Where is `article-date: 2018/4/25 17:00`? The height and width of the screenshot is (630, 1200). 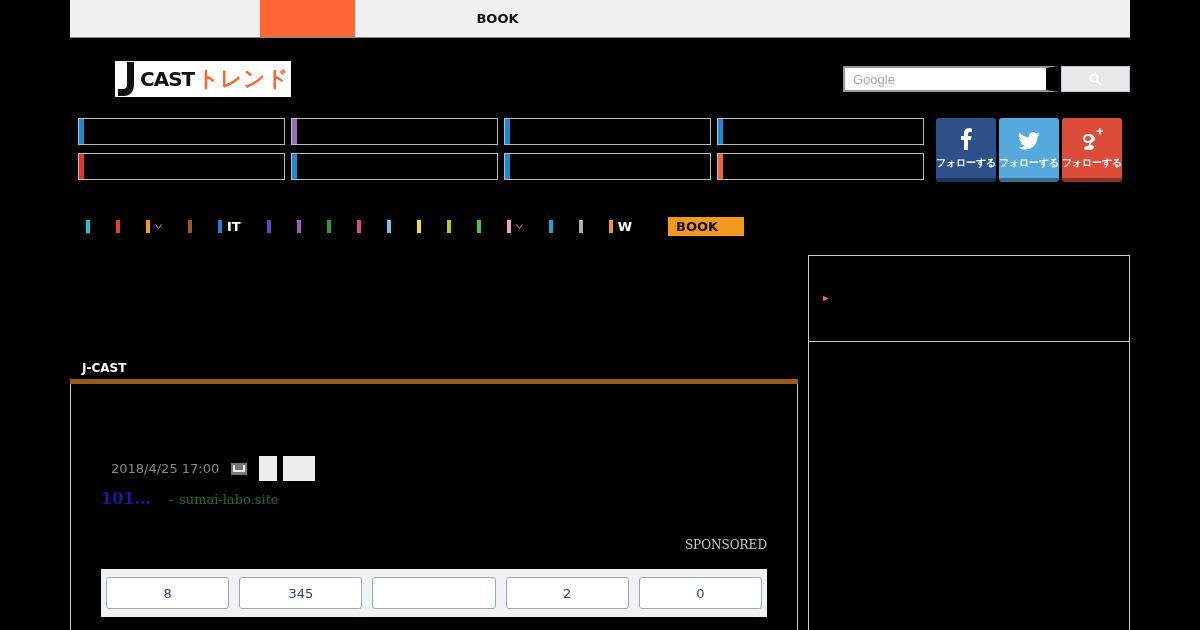
article-date: 2018/4/25 17:00 is located at coordinates (165, 468).